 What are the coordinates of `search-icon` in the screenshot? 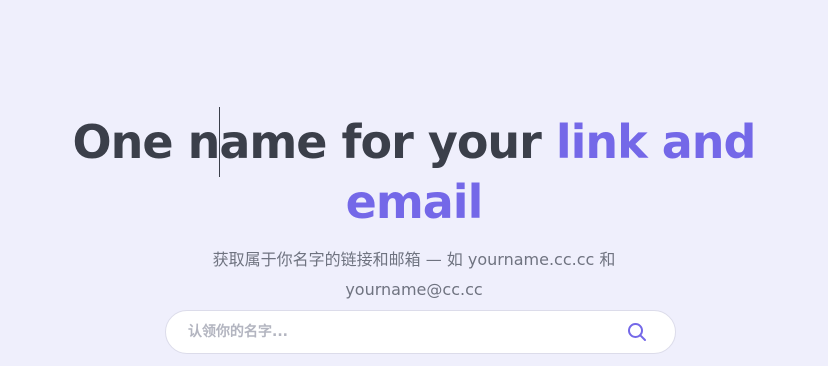 It's located at (637, 332).